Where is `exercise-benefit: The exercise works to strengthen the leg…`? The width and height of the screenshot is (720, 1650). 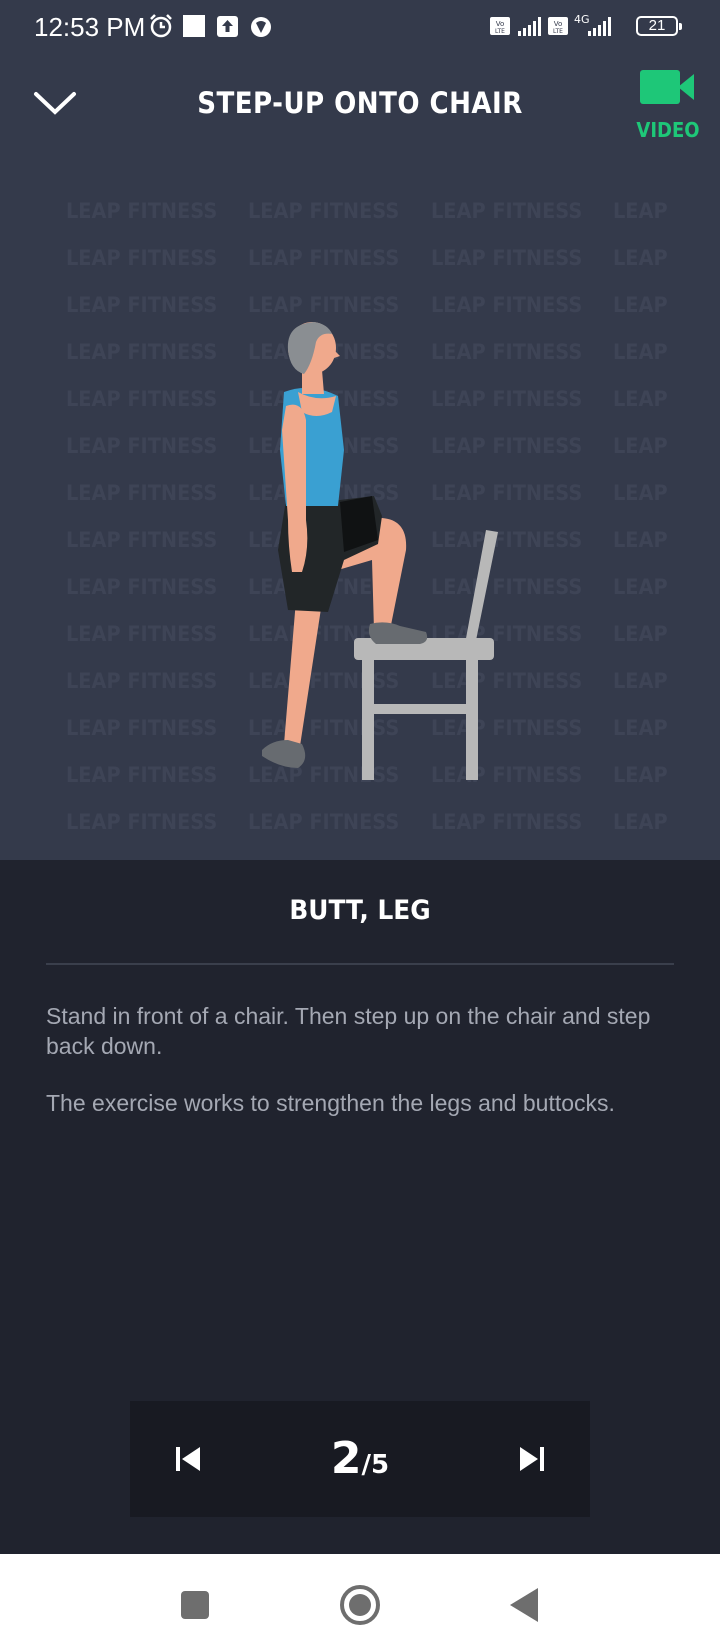 exercise-benefit: The exercise works to strengthen the leg… is located at coordinates (330, 1103).